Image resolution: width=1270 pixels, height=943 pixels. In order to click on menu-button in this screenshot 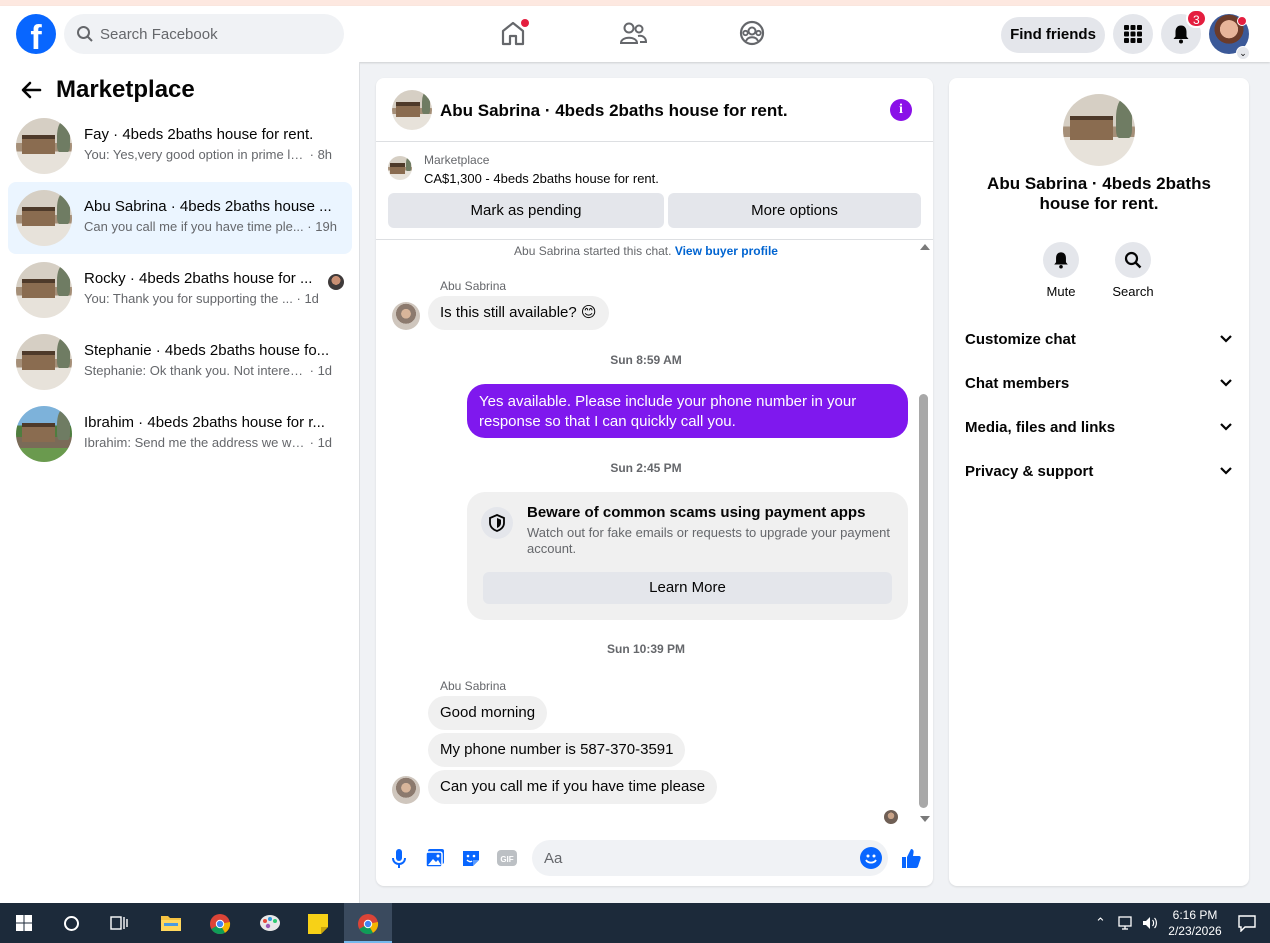, I will do `click(1133, 34)`.